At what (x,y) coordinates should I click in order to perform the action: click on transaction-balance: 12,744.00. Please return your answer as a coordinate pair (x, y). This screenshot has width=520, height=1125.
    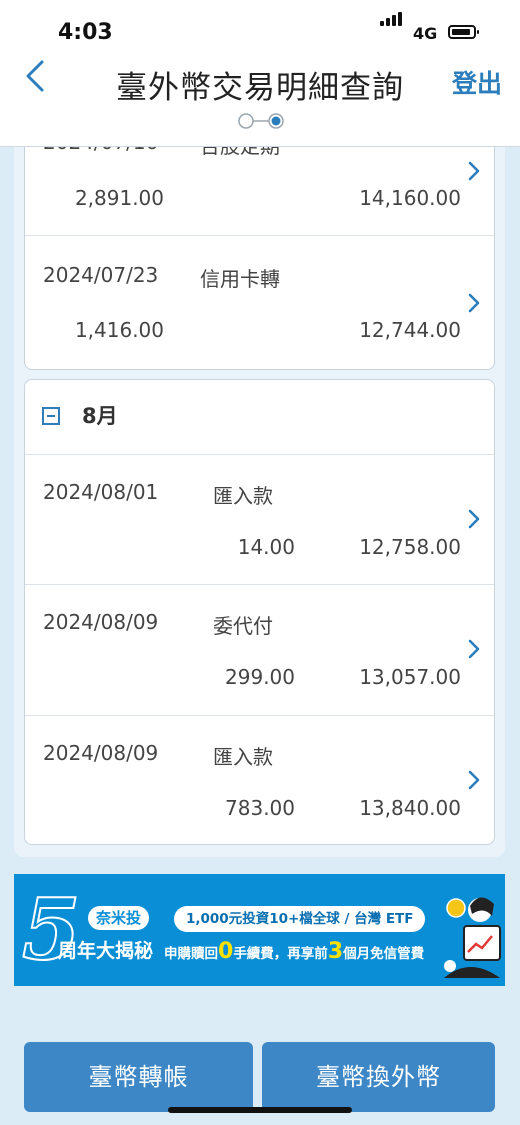
    Looking at the image, I should click on (410, 330).